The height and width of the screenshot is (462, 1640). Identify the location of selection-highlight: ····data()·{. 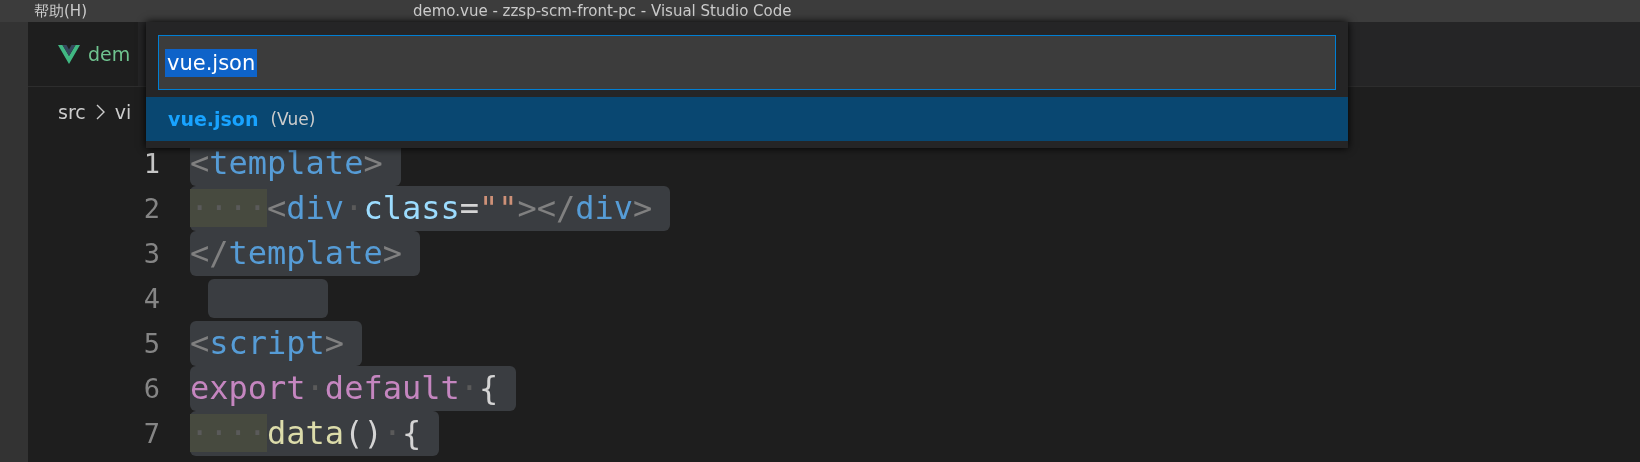
(315, 433).